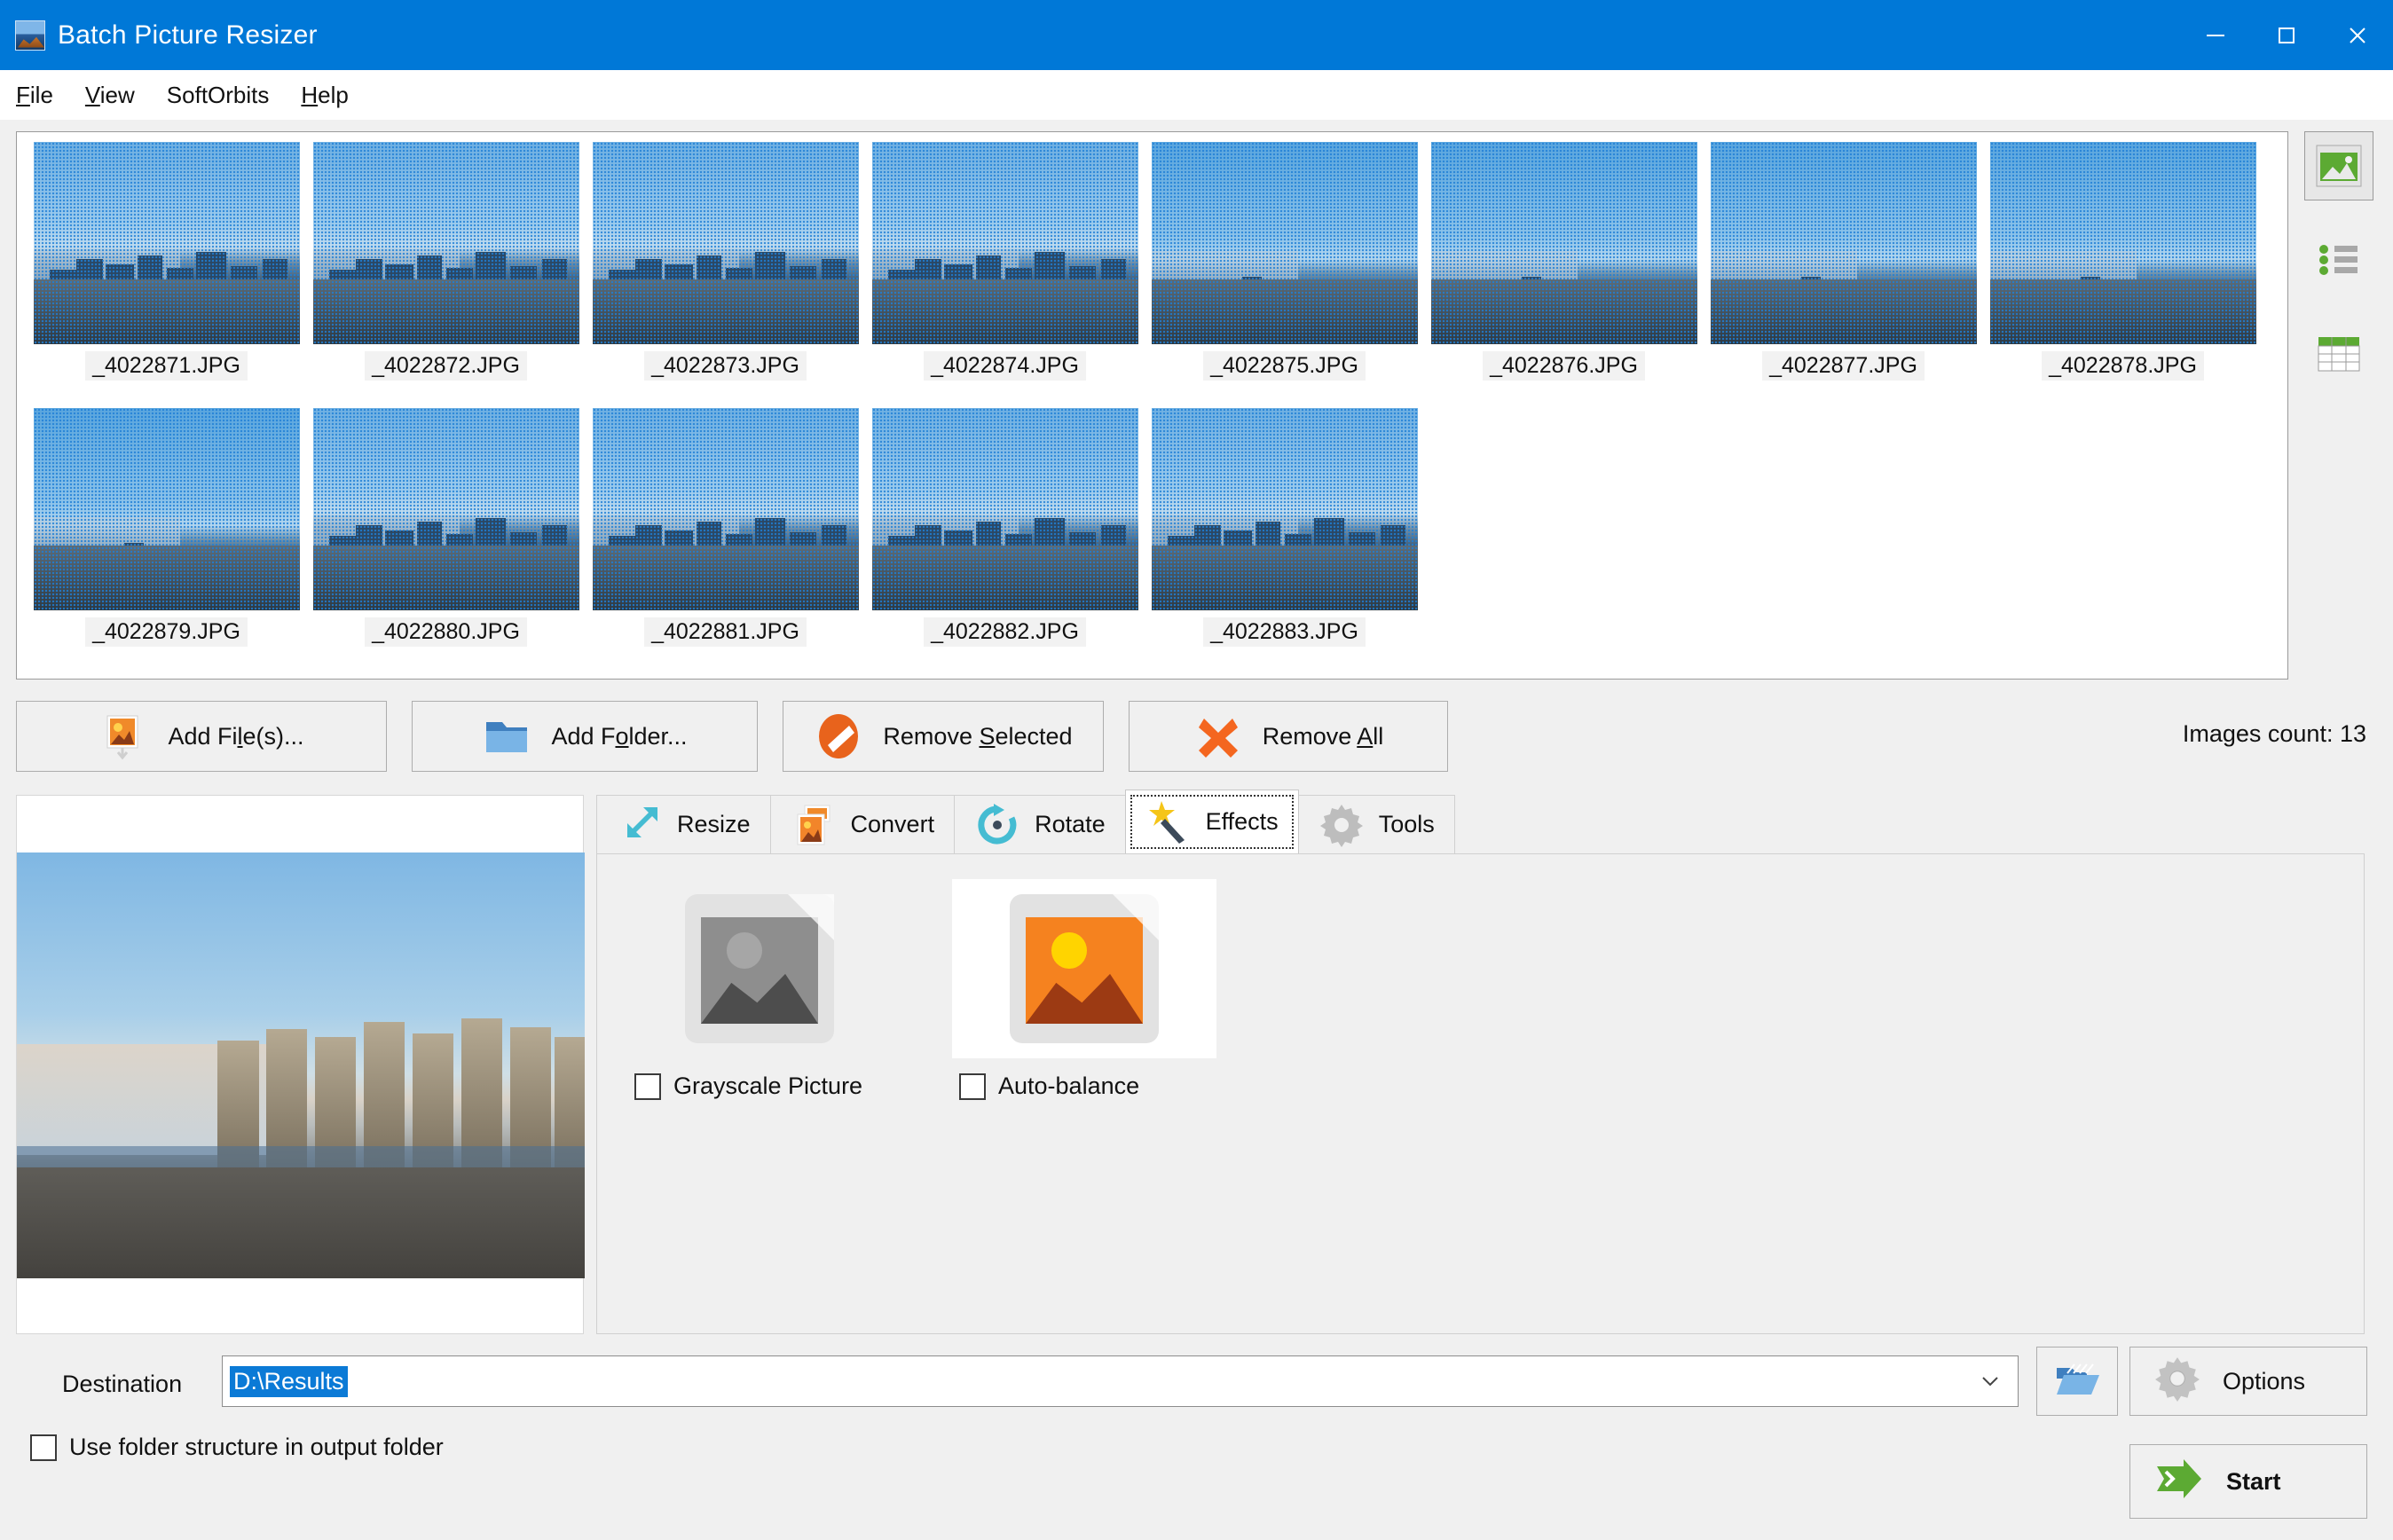  I want to click on thumbnail-item: _4022873.JPG, so click(725, 275).